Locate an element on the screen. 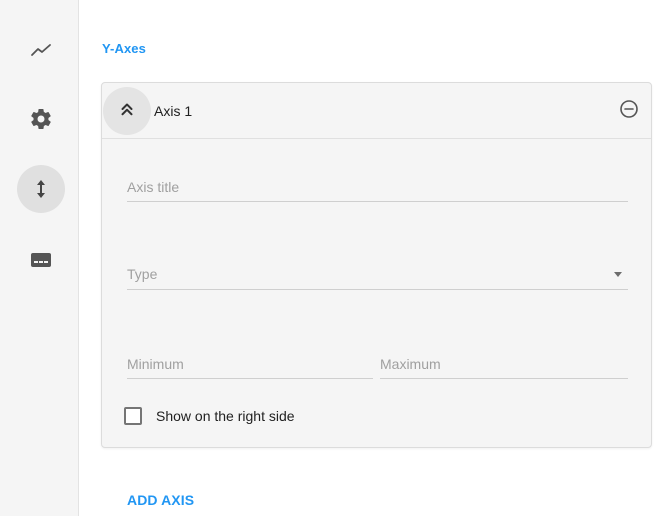 The width and height of the screenshot is (657, 516). rail-item-legend is located at coordinates (41, 260).